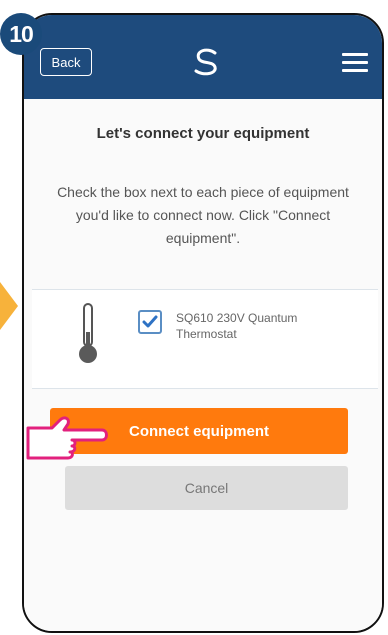 This screenshot has width=388, height=635. Describe the element at coordinates (9, 306) in the screenshot. I see `side-arrow-indicator` at that location.